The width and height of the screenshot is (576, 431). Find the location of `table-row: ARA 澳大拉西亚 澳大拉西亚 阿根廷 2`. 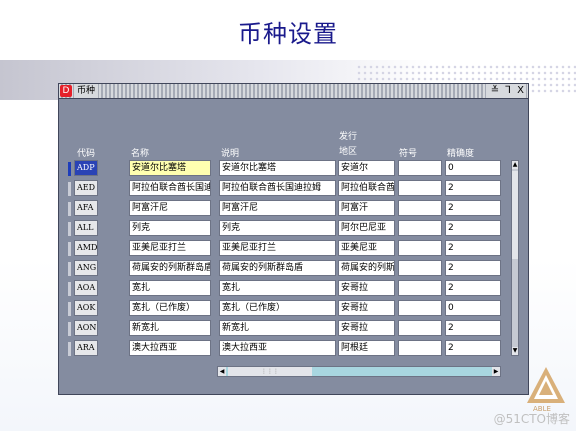

table-row: ARA 澳大拉西亚 澳大拉西亚 阿根廷 2 is located at coordinates (293, 348).